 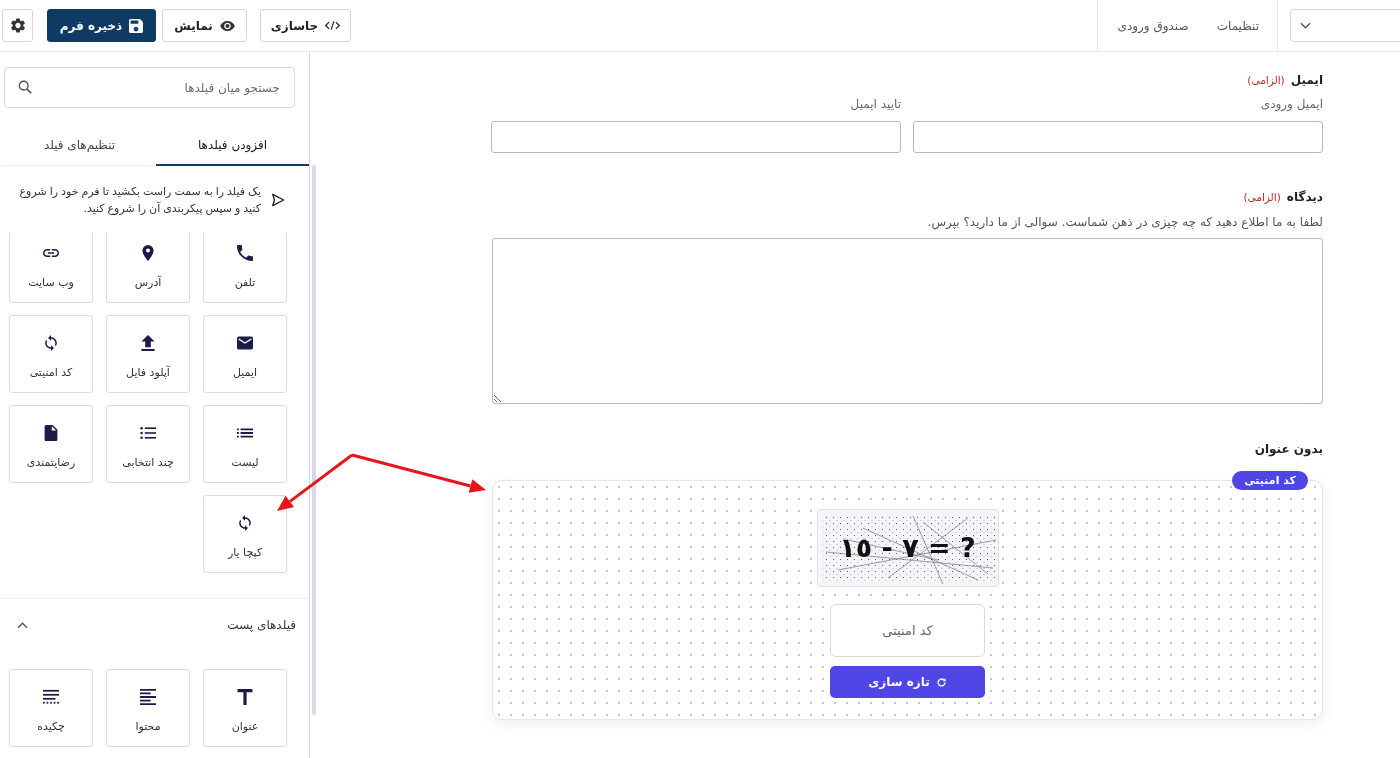 I want to click on settings-button, so click(x=17, y=25).